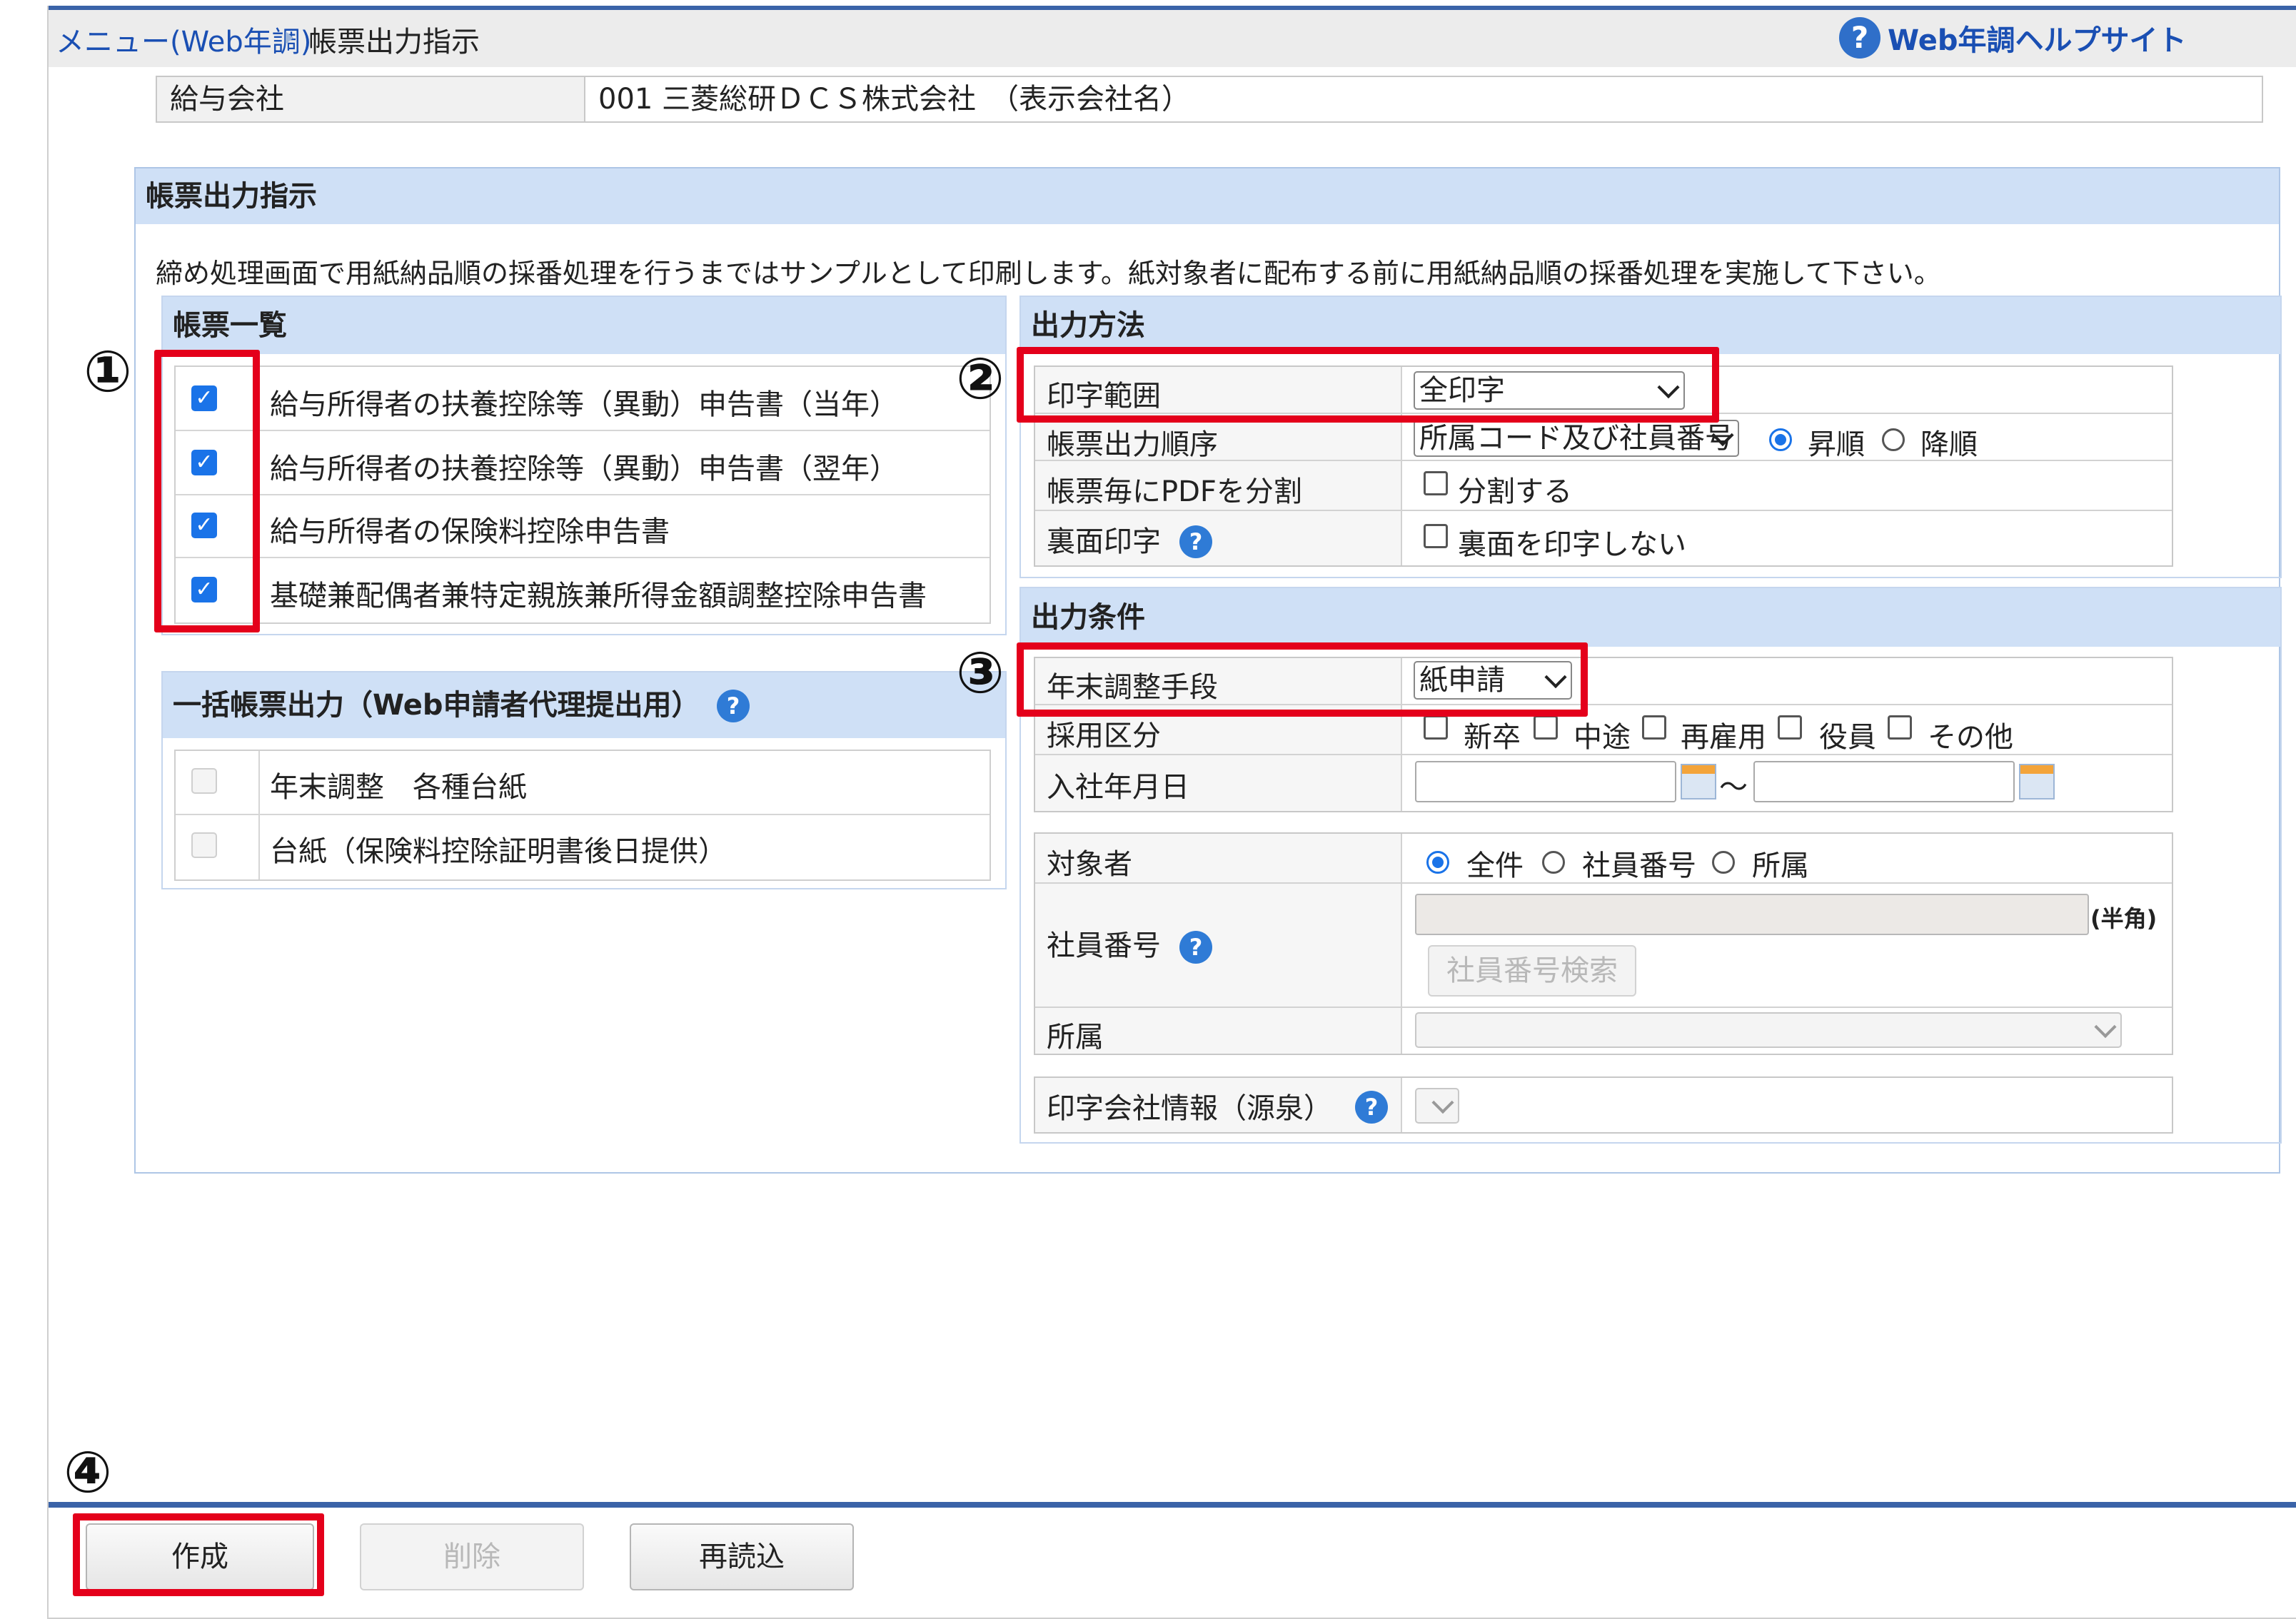 The image size is (2296, 1619). What do you see at coordinates (1118, 787) in the screenshot?
I see `hire-date-label: 入社年月日` at bounding box center [1118, 787].